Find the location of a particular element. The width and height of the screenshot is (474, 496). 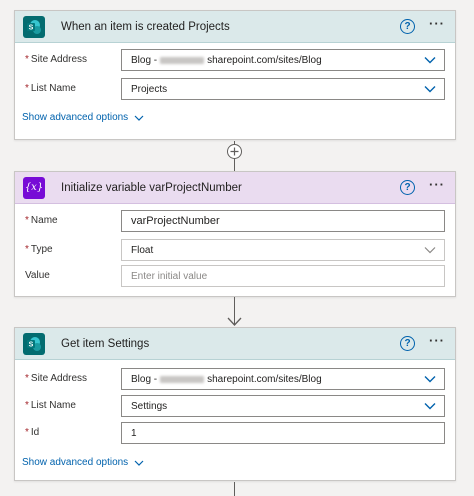

variable-type-label: * Type is located at coordinates (39, 249).